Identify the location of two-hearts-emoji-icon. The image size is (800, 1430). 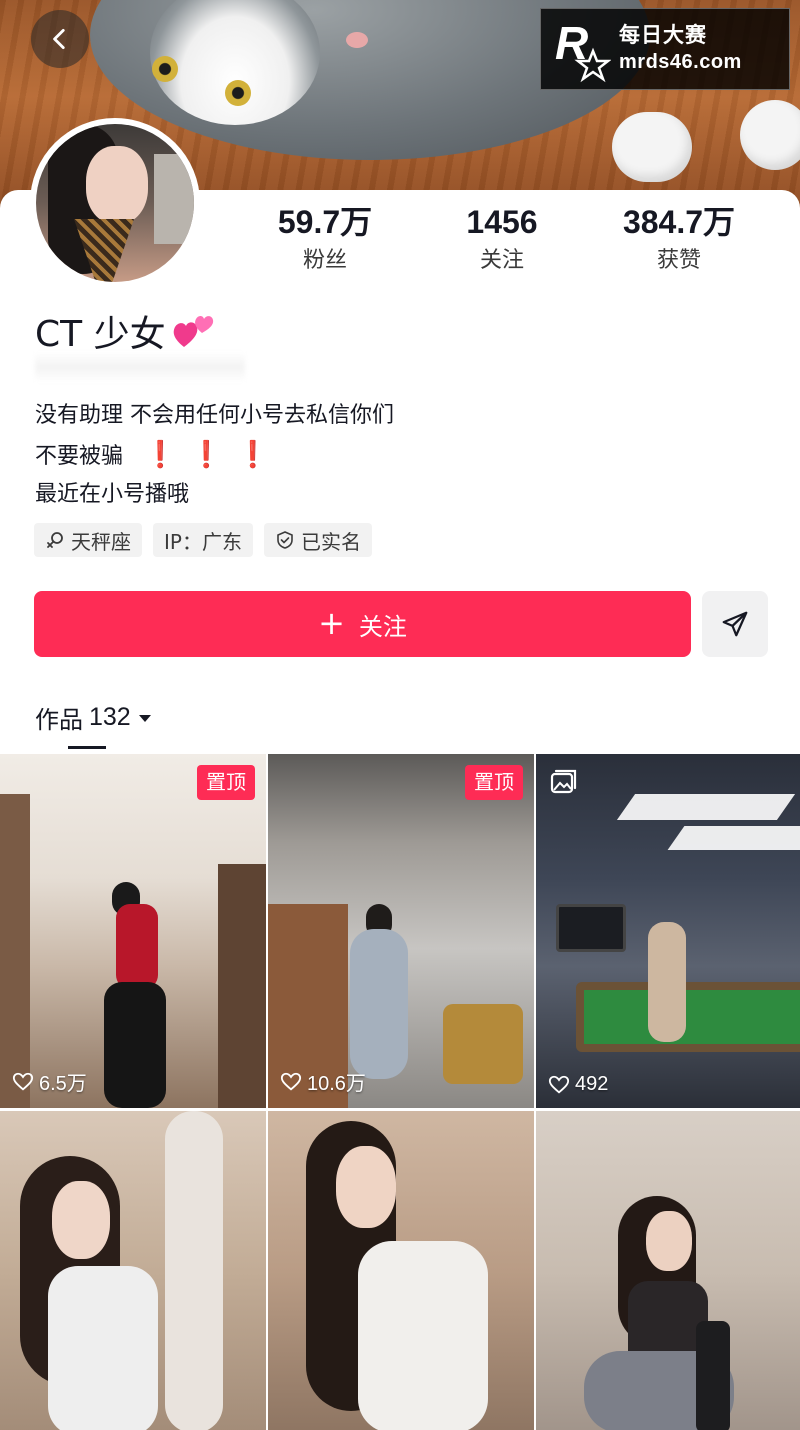
(193, 331).